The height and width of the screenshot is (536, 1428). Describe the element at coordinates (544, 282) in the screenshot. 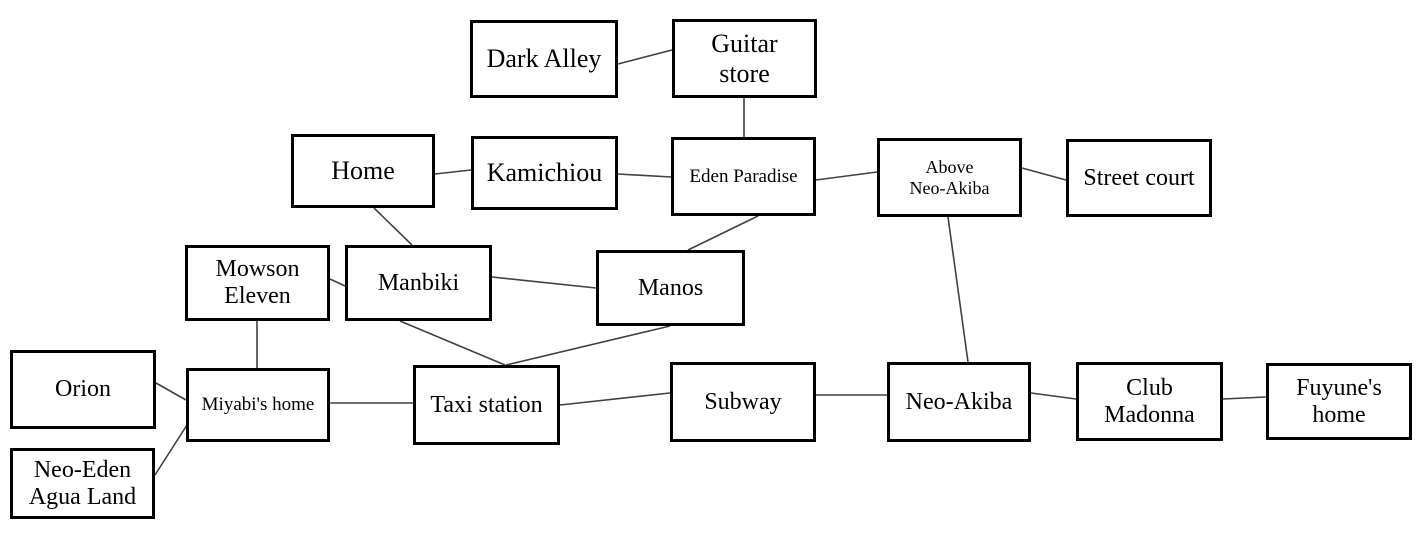

I see `edge-manbiki-to-manos` at that location.